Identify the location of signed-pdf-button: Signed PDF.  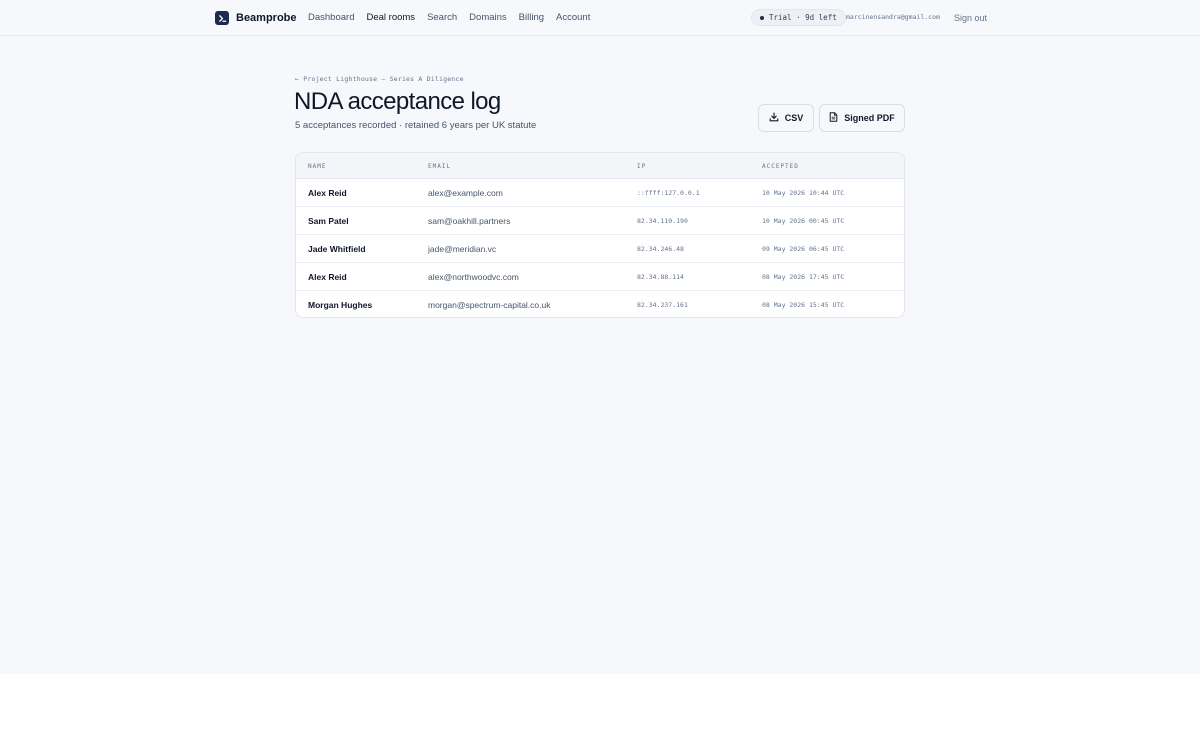
(862, 118).